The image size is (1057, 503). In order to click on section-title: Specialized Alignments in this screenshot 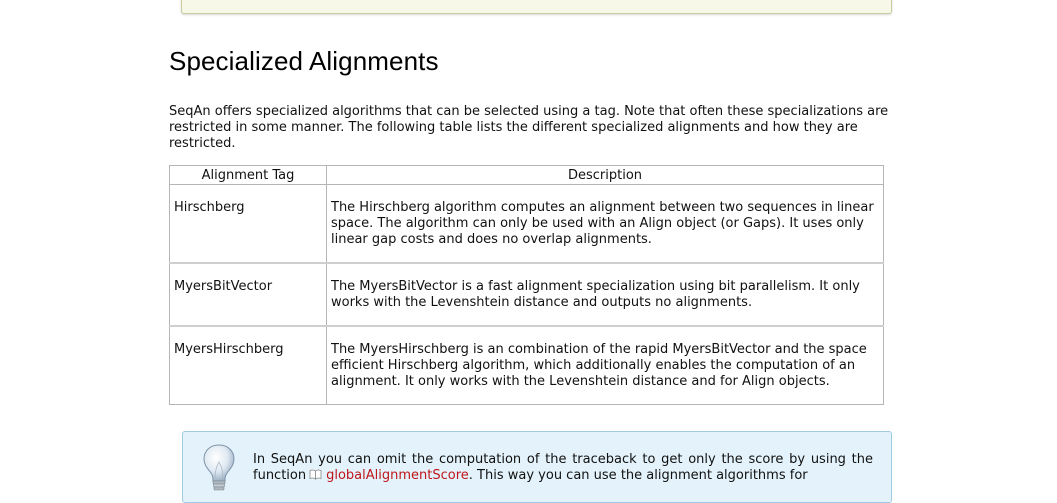, I will do `click(304, 61)`.